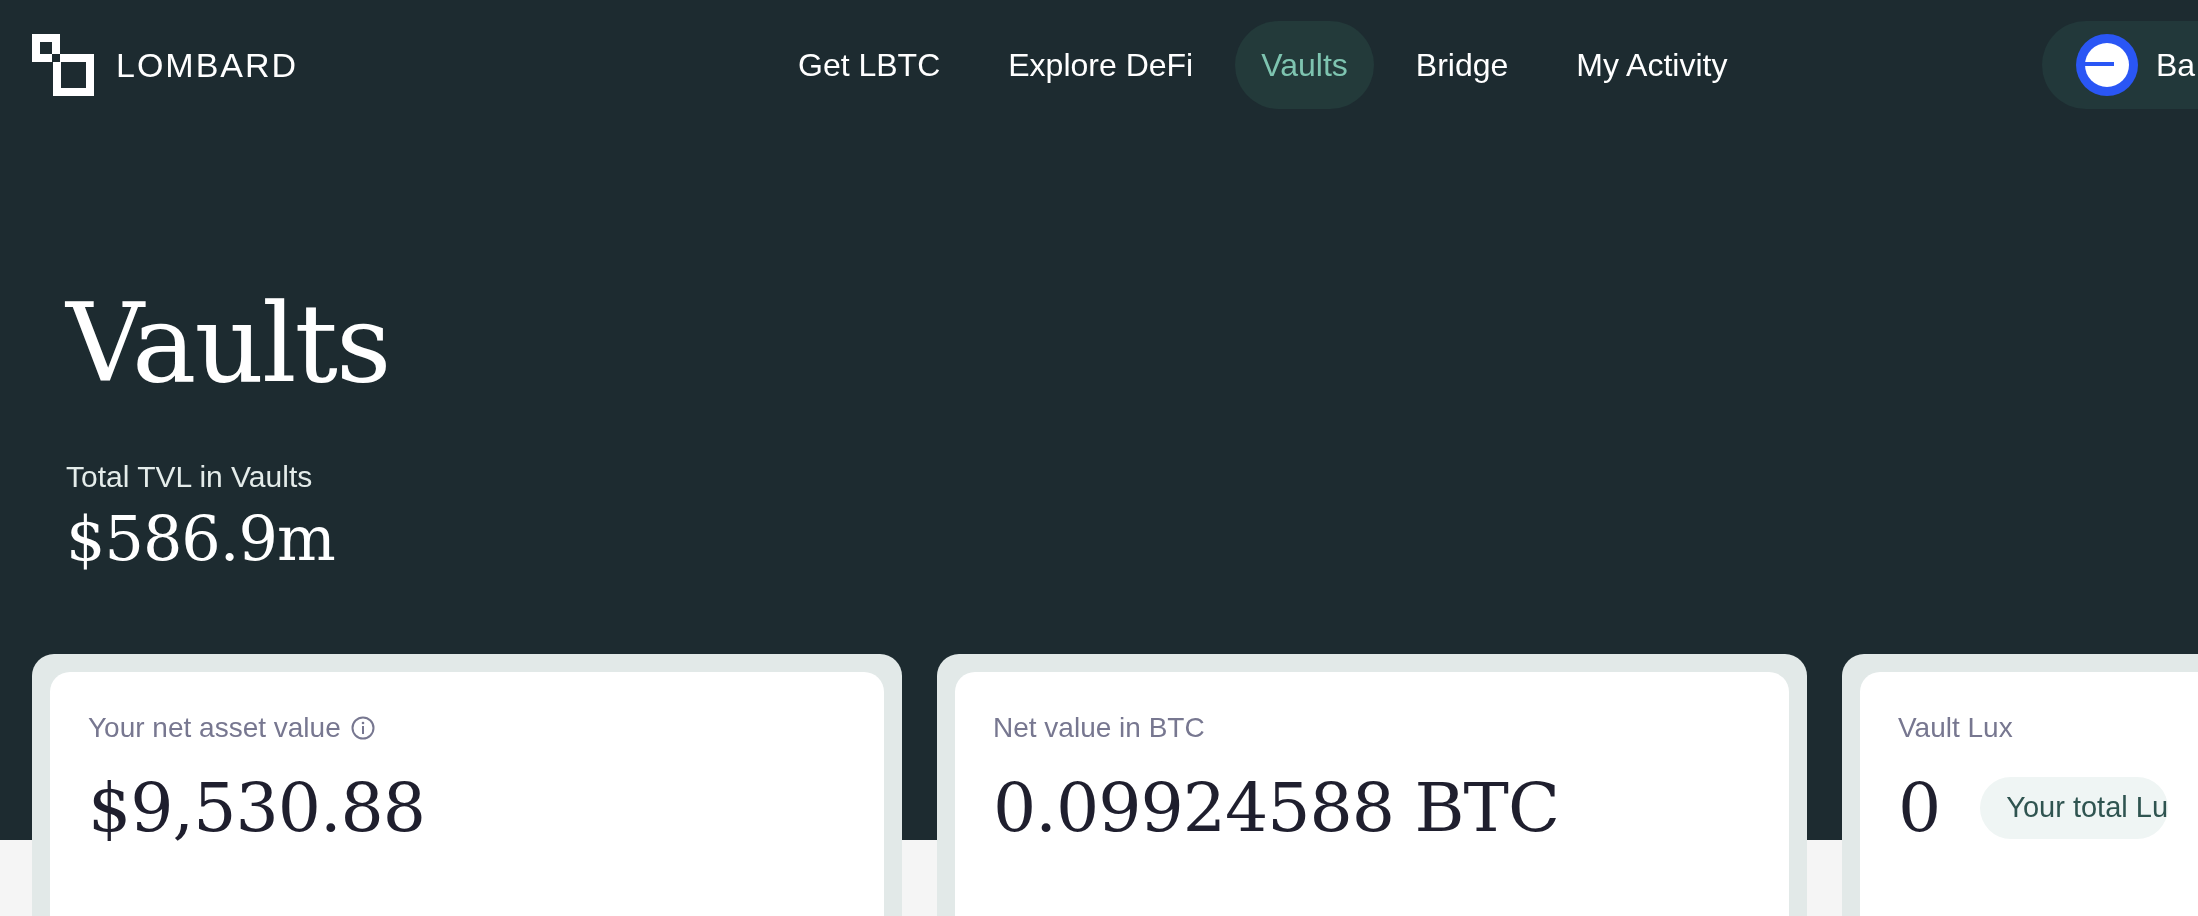 The image size is (2198, 916). Describe the element at coordinates (201, 538) in the screenshot. I see `tvl-value: $586.9m` at that location.